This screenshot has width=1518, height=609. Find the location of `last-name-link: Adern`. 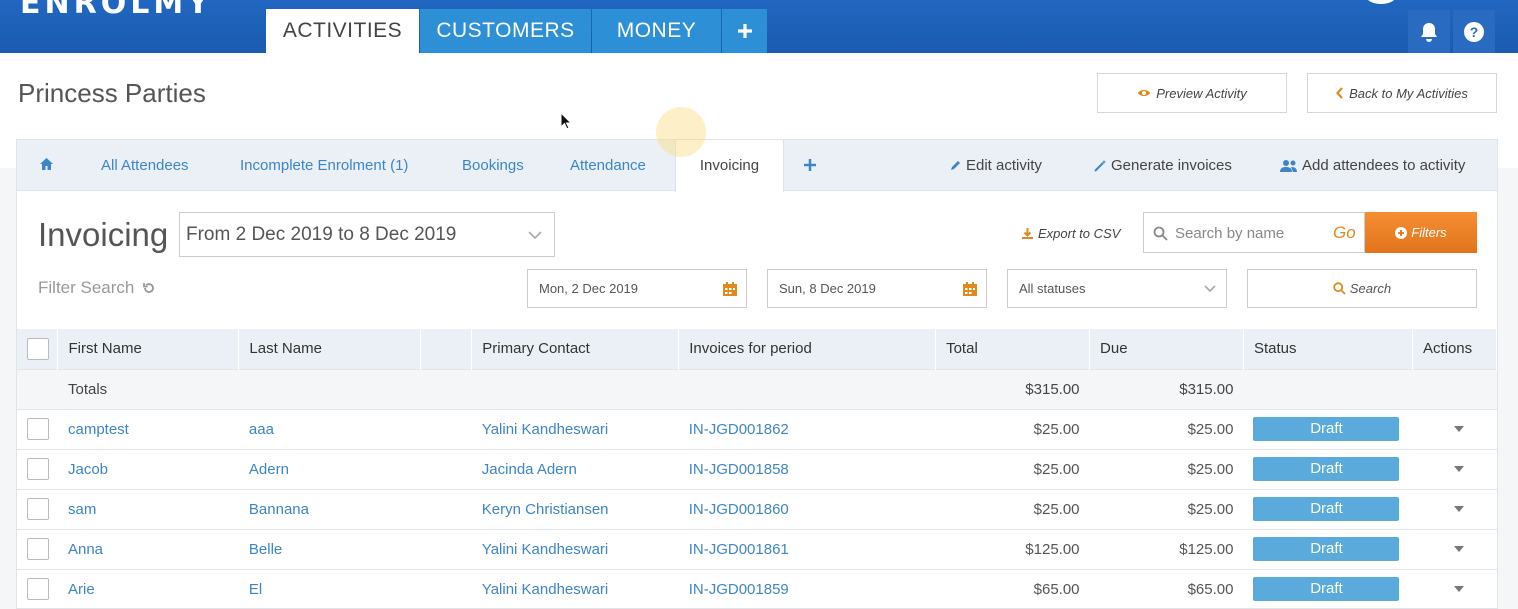

last-name-link: Adern is located at coordinates (329, 468).